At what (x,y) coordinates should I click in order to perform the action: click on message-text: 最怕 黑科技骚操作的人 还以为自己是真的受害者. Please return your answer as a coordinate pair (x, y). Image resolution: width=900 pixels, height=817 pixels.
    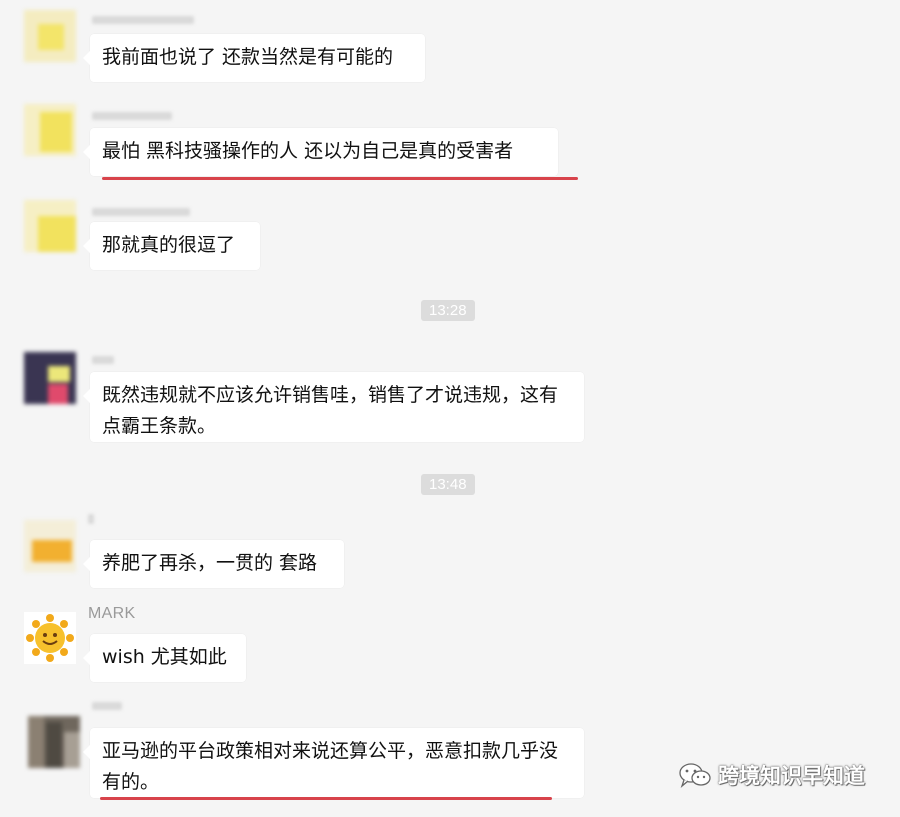
    Looking at the image, I should click on (308, 151).